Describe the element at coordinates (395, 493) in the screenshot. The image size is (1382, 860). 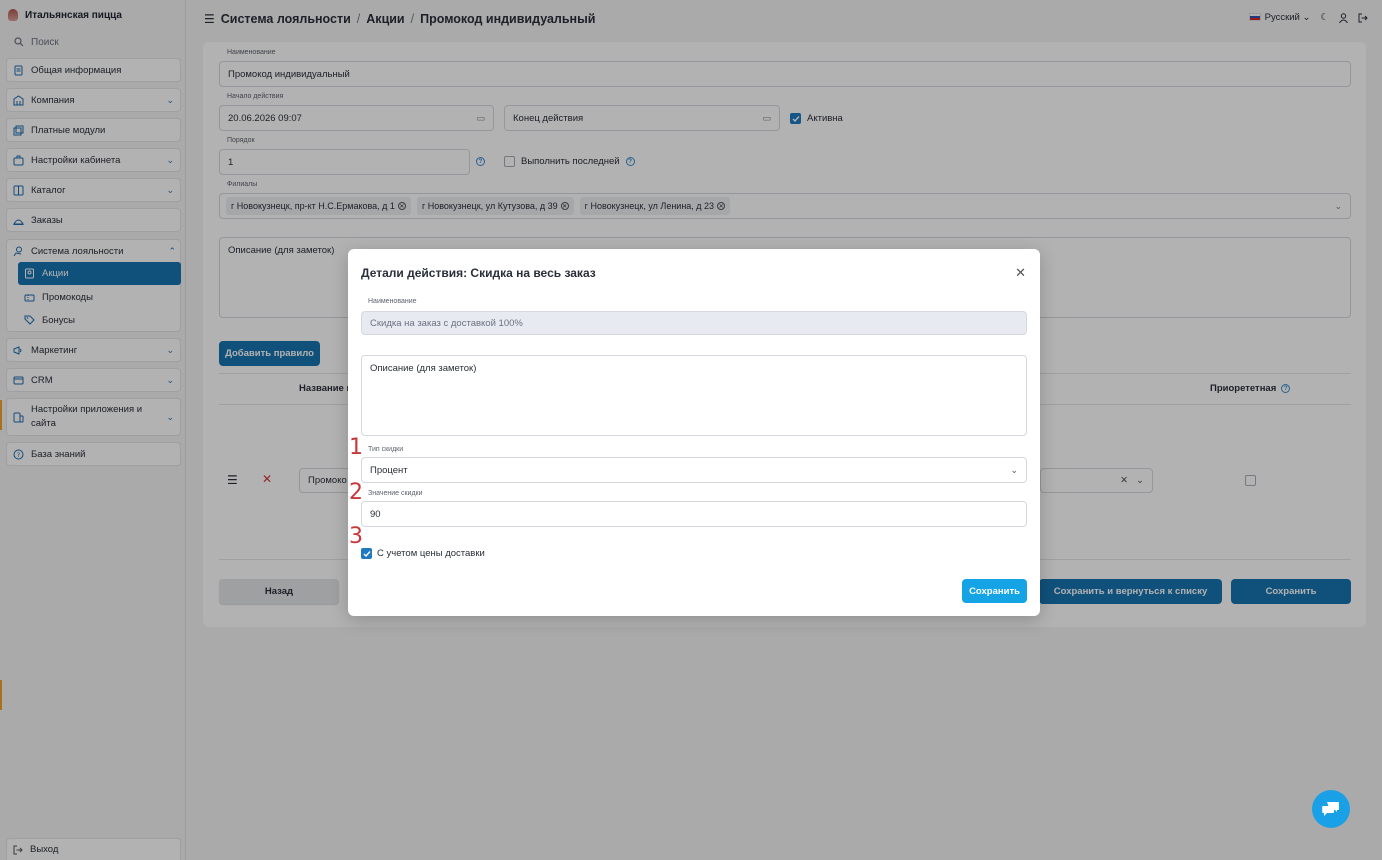
I see `discount-value-label: Значение скидки` at that location.